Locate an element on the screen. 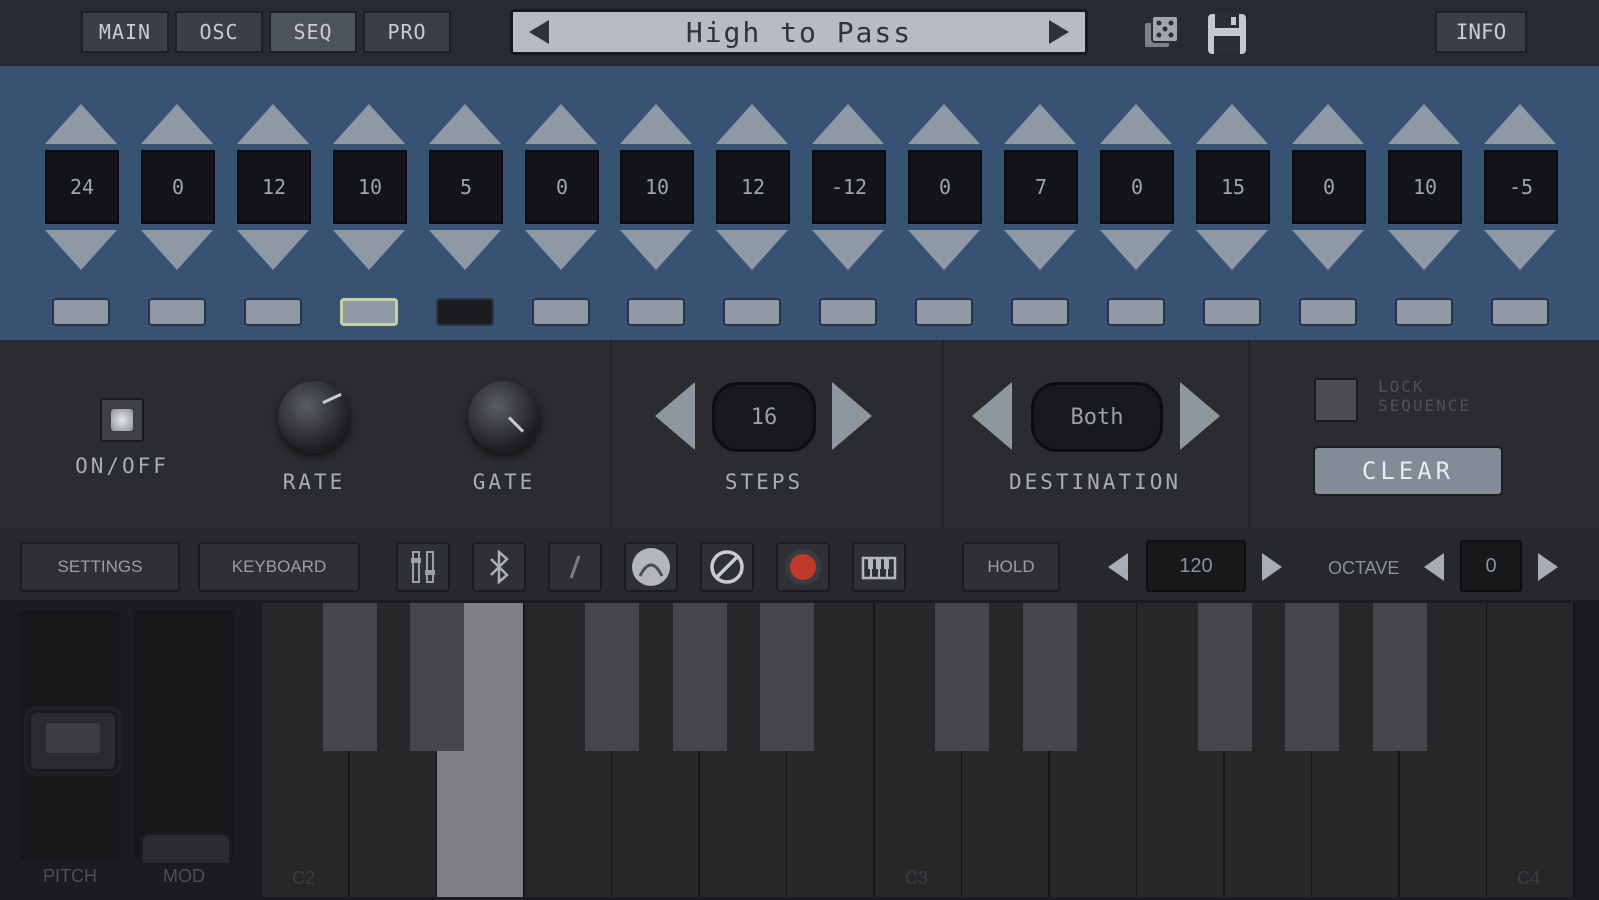  disable-icon is located at coordinates (727, 567).